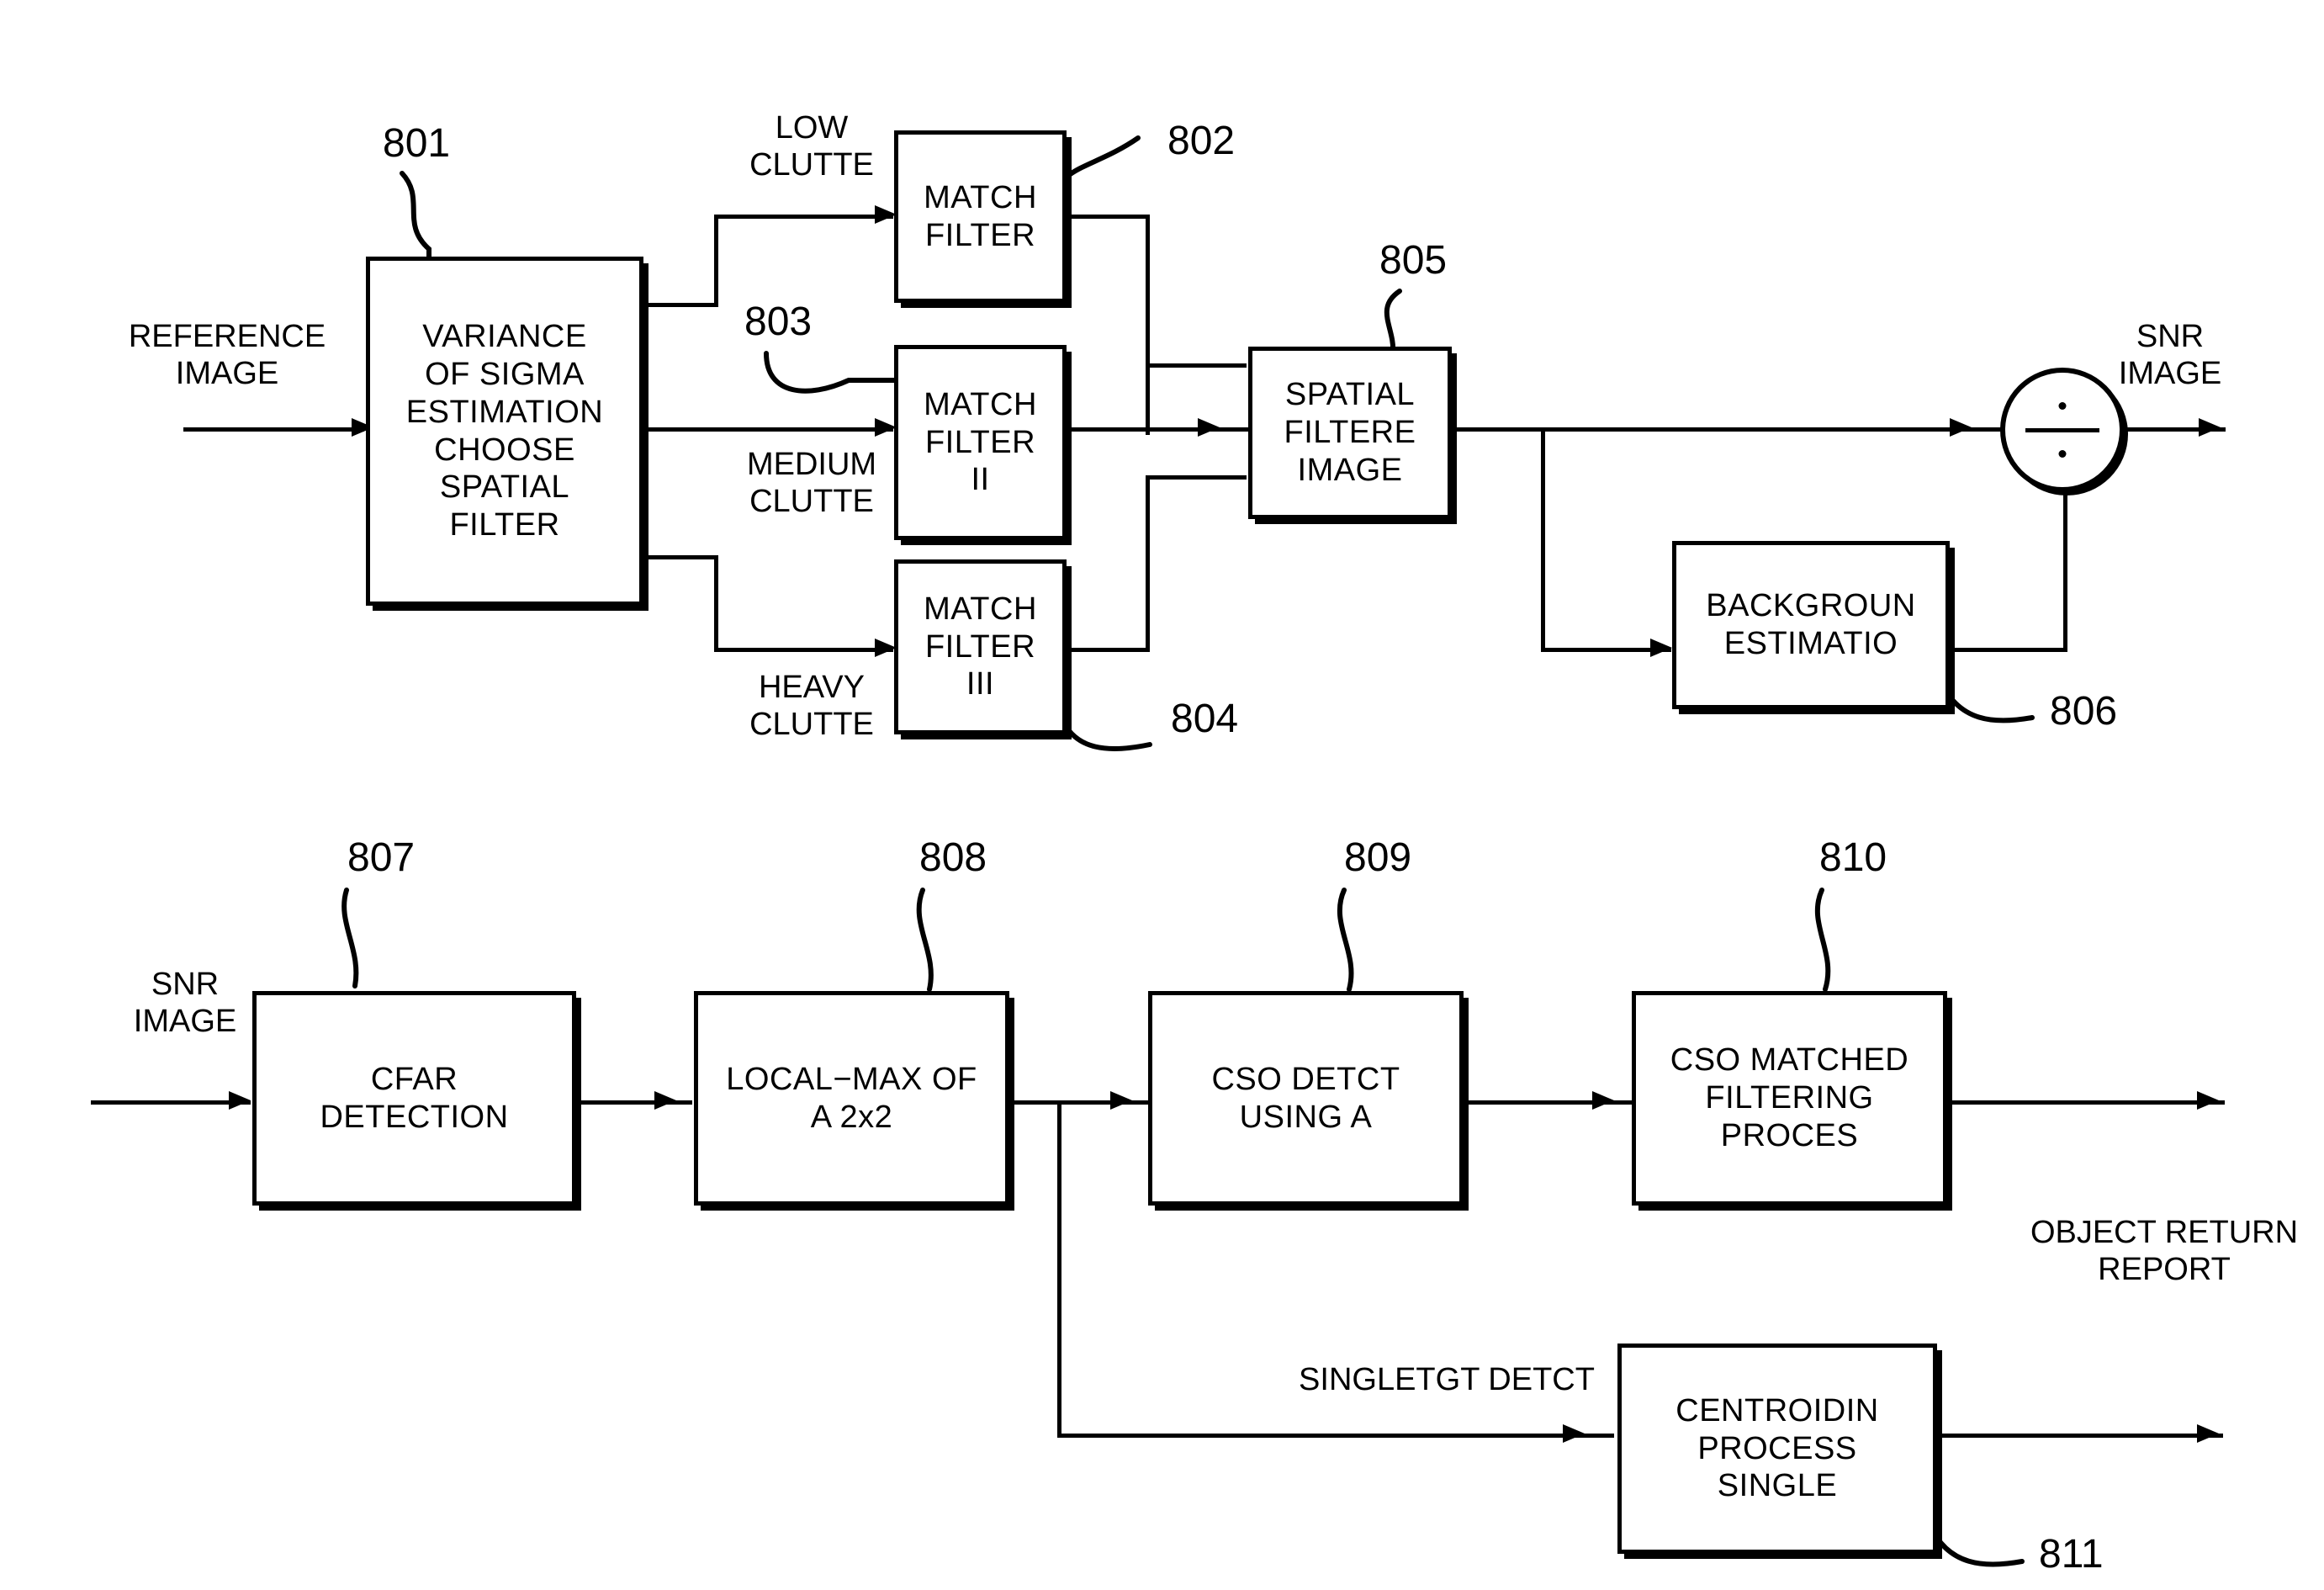  Describe the element at coordinates (2084, 711) in the screenshot. I see `ref-numeral-806: 806` at that location.